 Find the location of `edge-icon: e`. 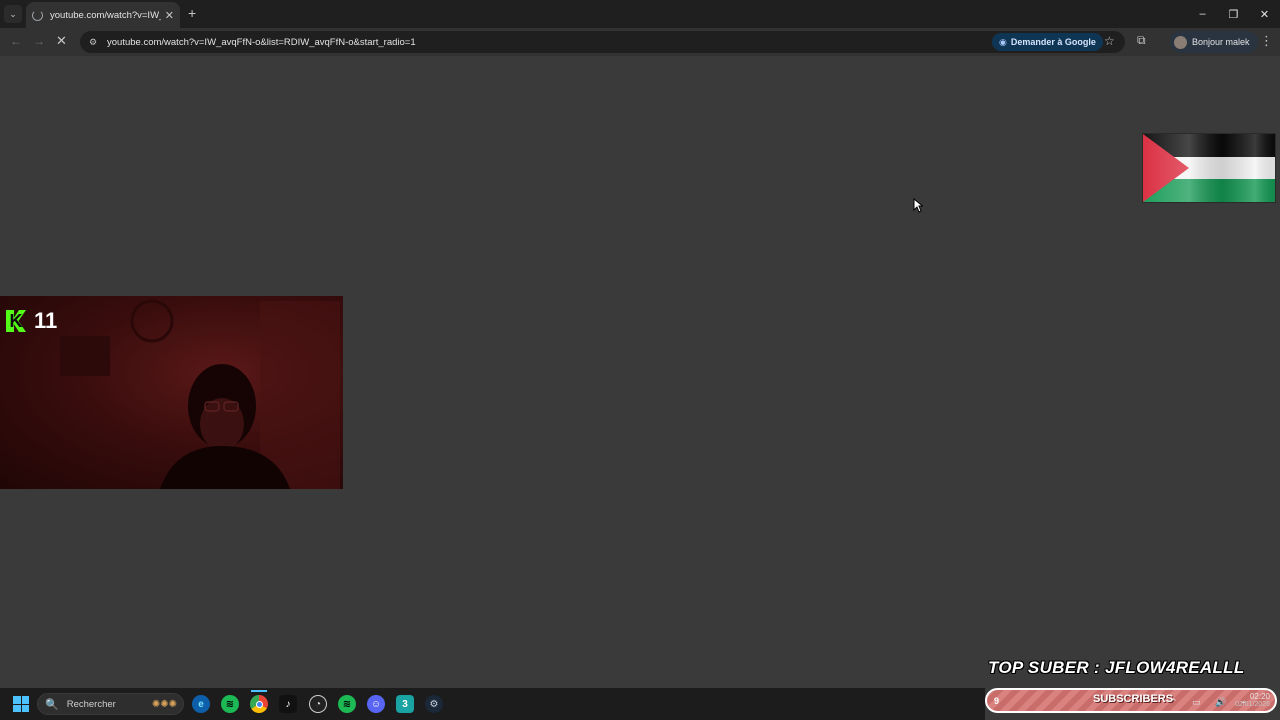

edge-icon: e is located at coordinates (201, 704).